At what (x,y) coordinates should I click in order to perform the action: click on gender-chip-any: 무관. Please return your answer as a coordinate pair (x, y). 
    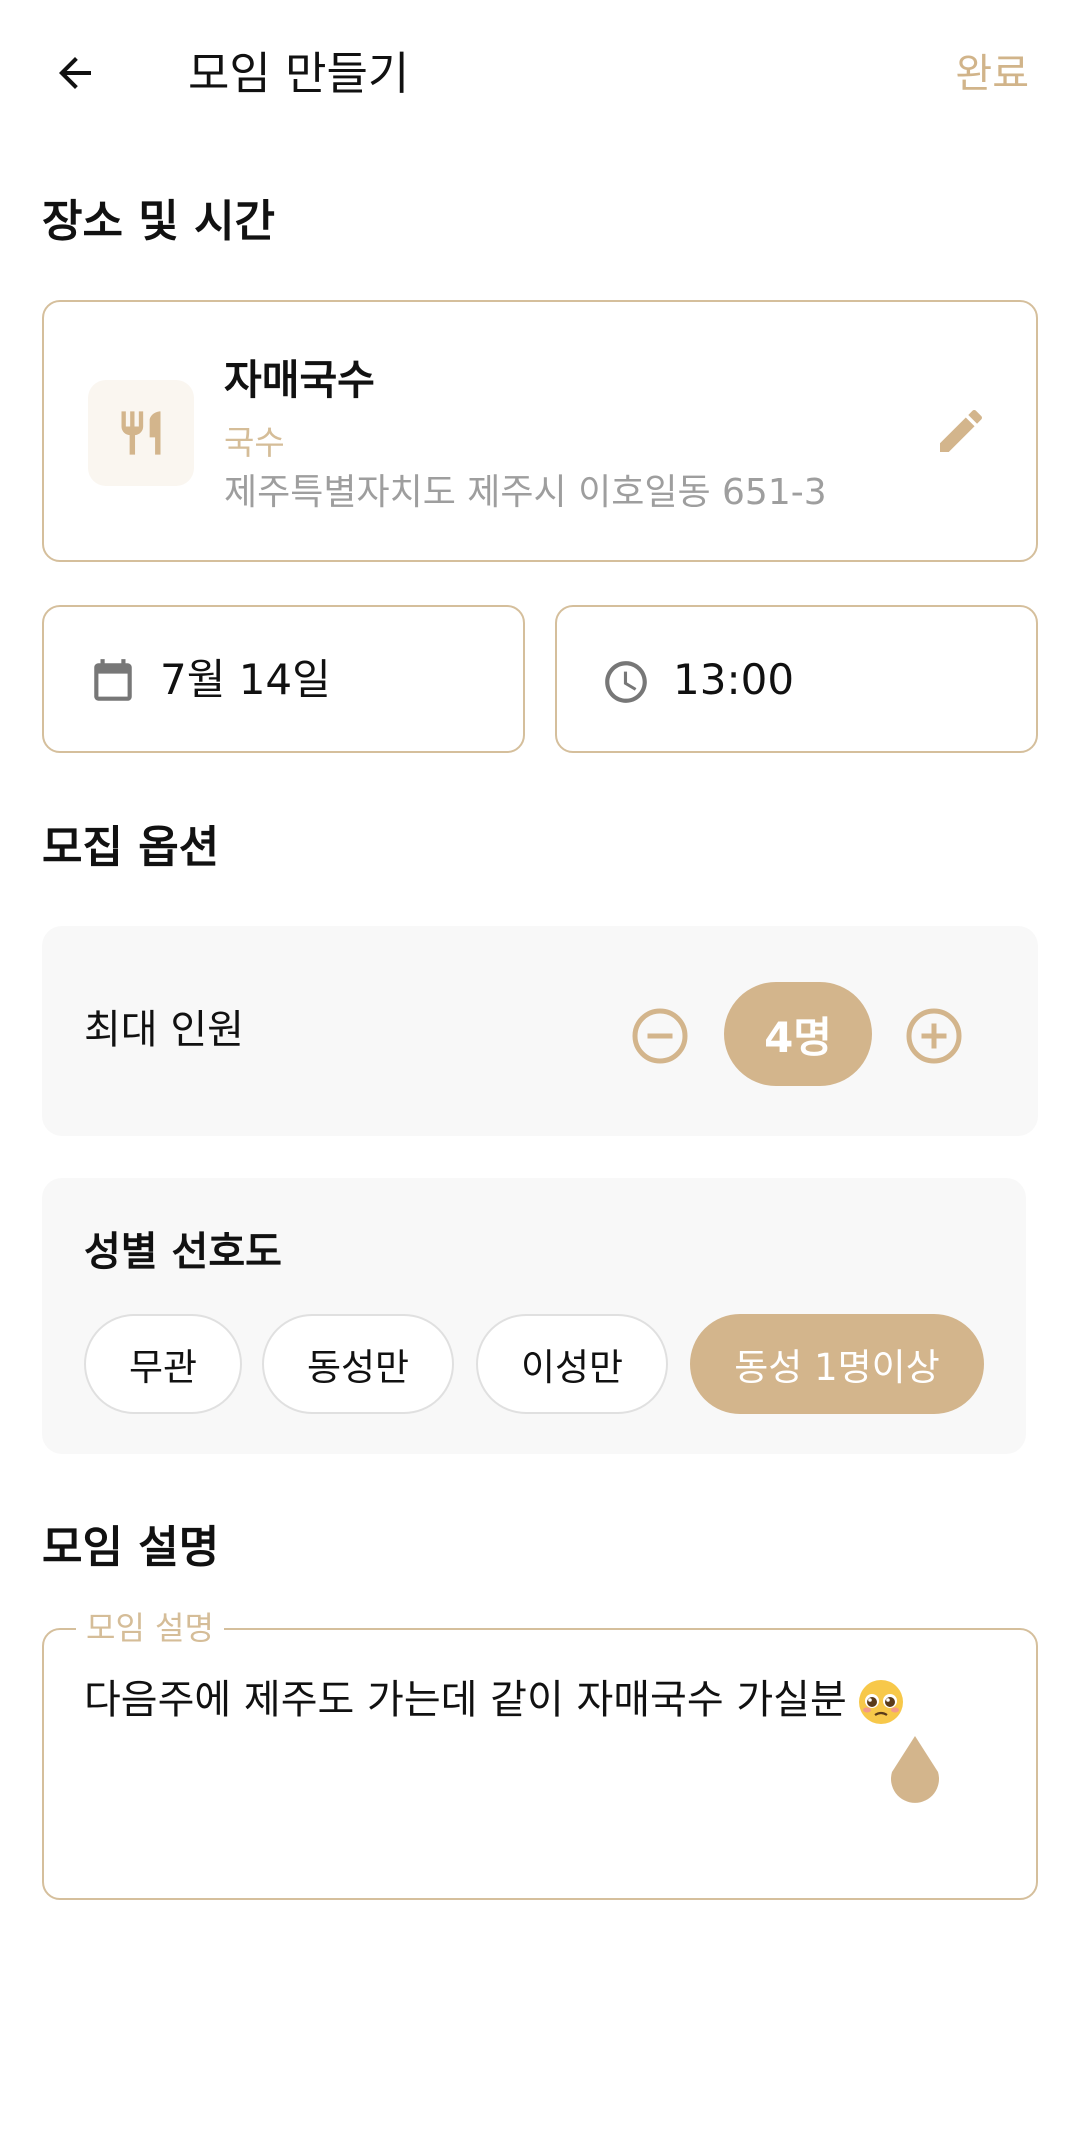
    Looking at the image, I should click on (163, 1364).